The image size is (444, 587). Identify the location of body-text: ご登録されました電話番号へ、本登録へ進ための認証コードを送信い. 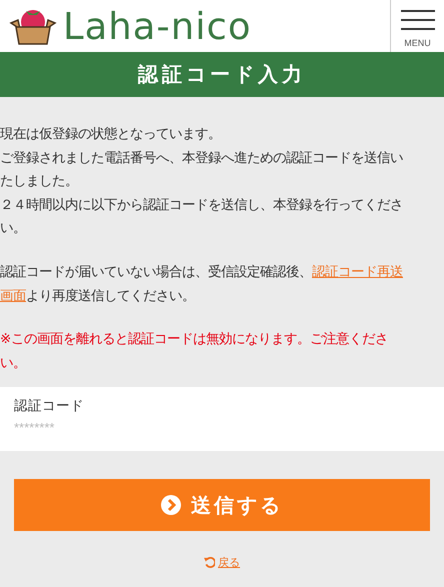
(201, 158).